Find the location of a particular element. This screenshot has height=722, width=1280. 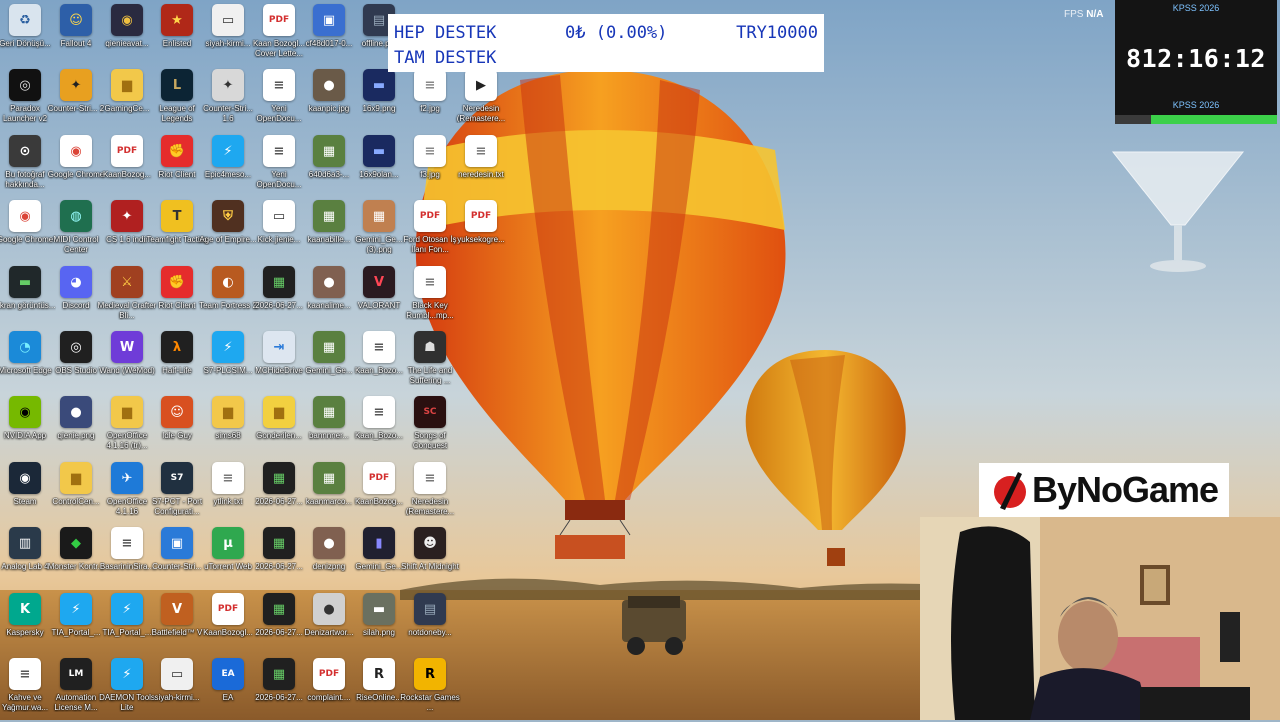

desktop-icon-image-icon: SC is located at coordinates (430, 412).